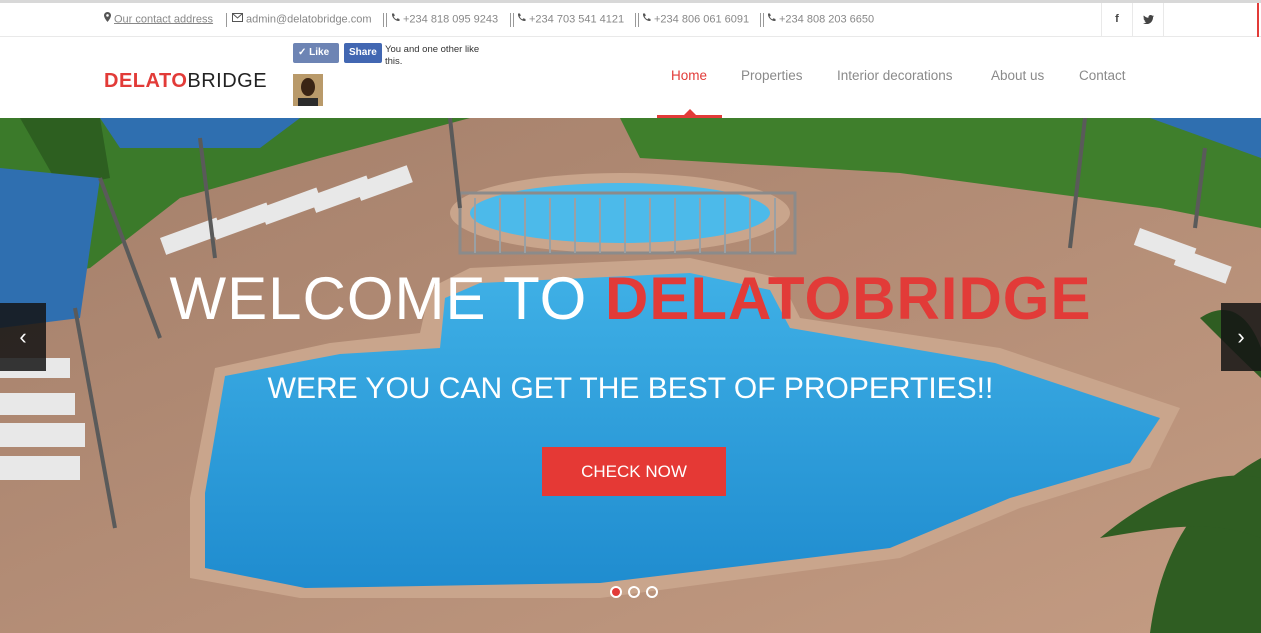 Image resolution: width=1261 pixels, height=633 pixels. What do you see at coordinates (577, 19) in the screenshot?
I see `phone-2-label: +234 703 541 4121` at bounding box center [577, 19].